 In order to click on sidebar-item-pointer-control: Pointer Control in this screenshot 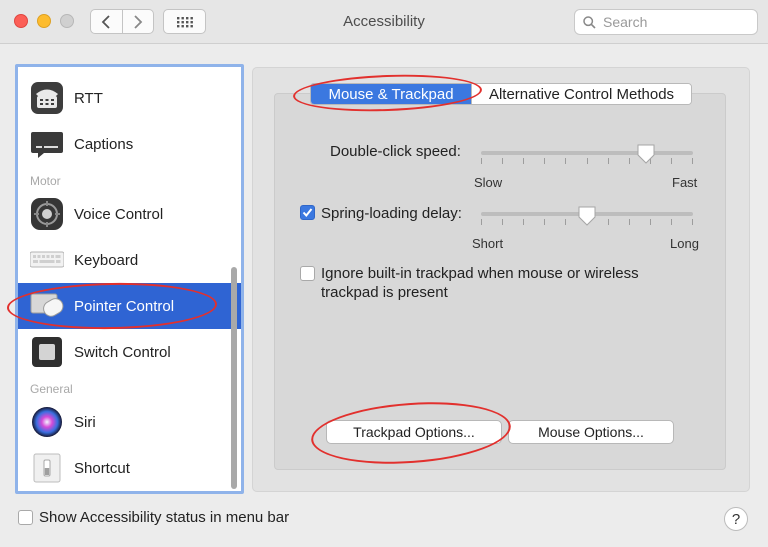, I will do `click(129, 306)`.